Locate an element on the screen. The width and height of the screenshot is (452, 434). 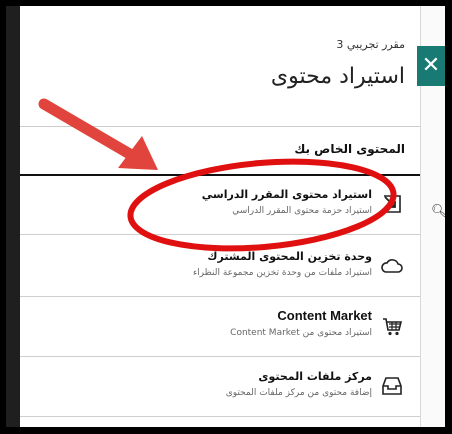
course-subtitle: مقرر تجريبي 3 is located at coordinates (370, 44).